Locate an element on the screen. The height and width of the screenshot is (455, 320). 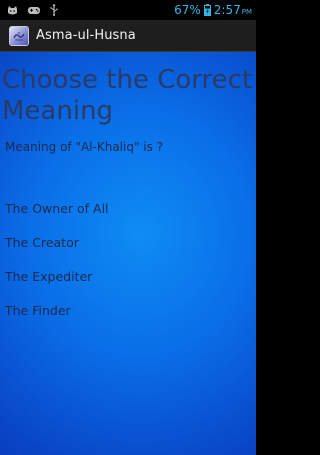
status-bar: 67% 2:57 PM is located at coordinates (128, 10).